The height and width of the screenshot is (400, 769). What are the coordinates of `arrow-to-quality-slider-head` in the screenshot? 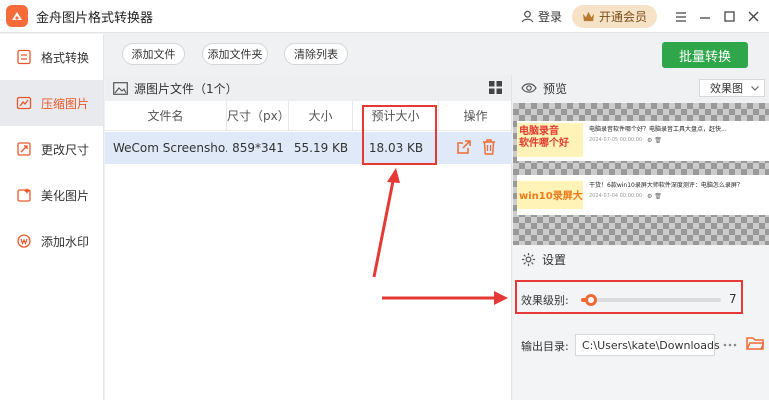 It's located at (501, 298).